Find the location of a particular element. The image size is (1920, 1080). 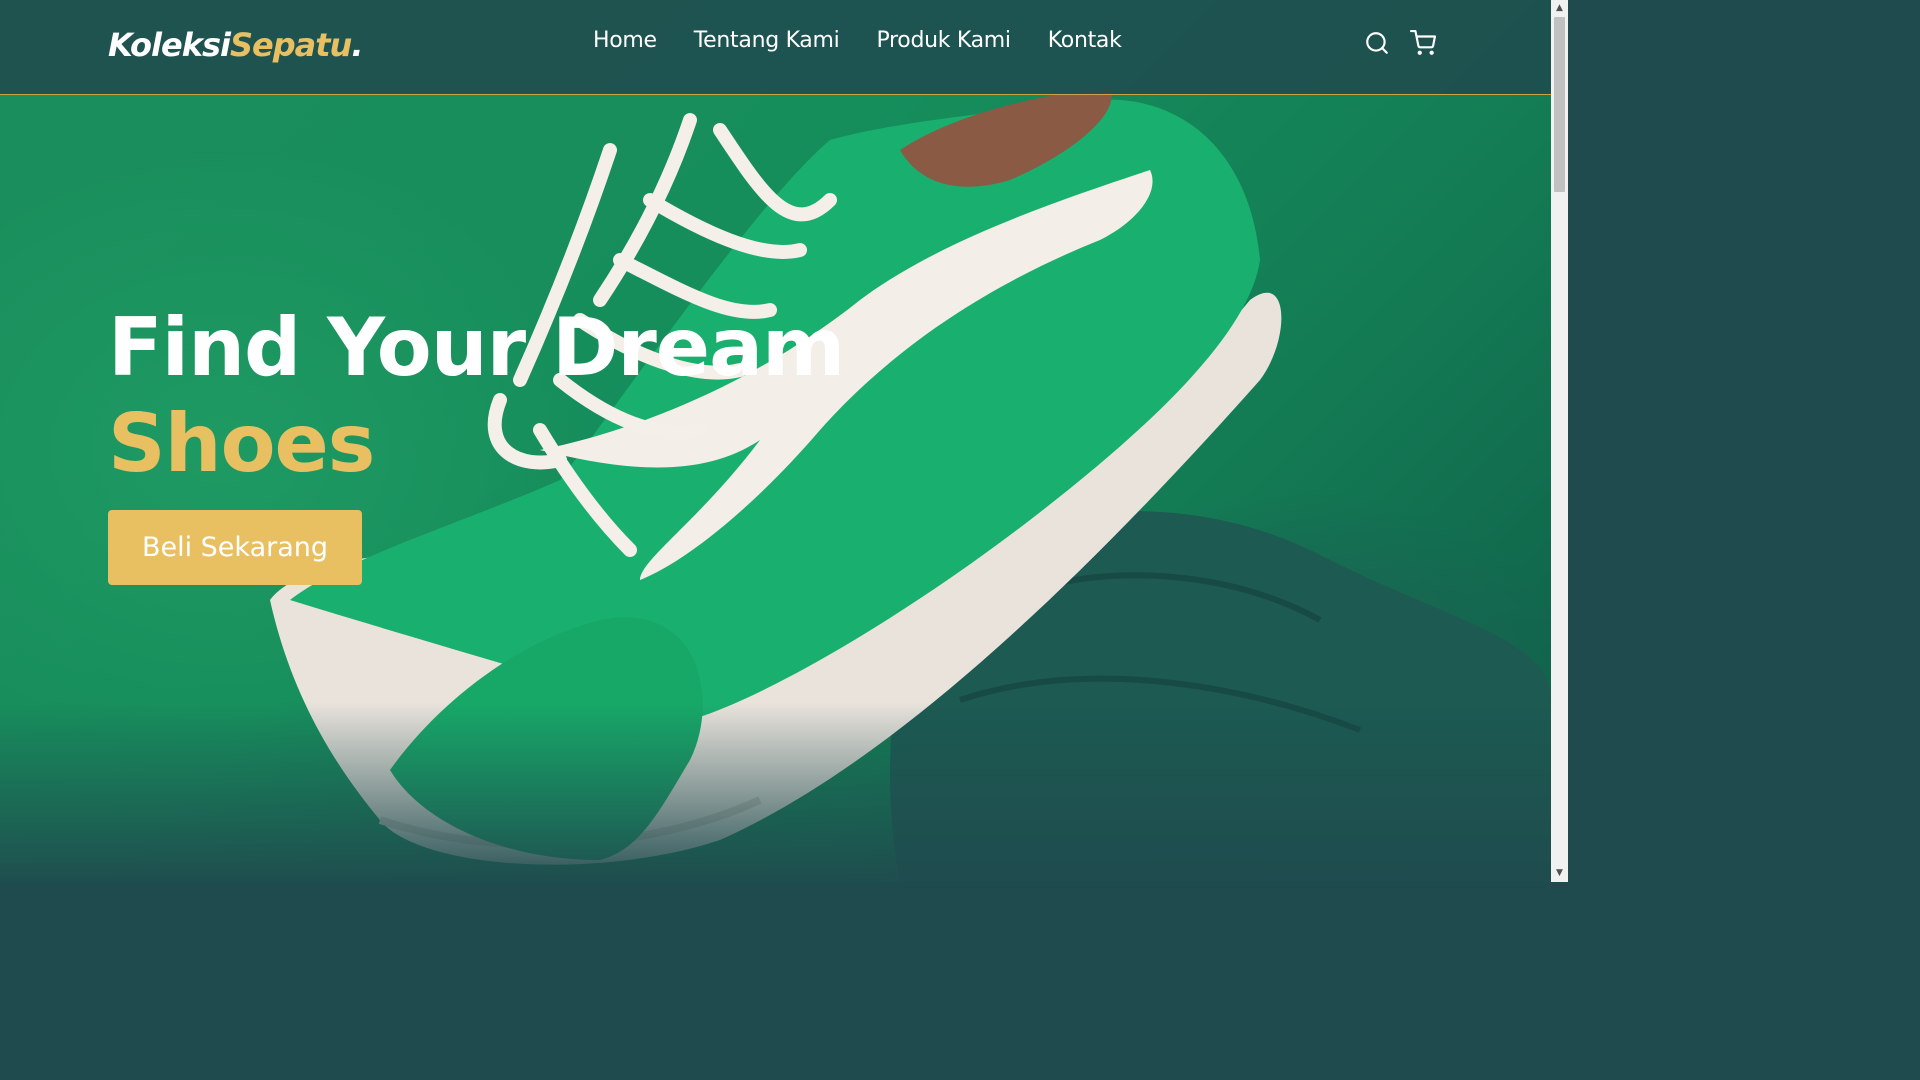

nav-link-kontak: Kontak is located at coordinates (1085, 40).